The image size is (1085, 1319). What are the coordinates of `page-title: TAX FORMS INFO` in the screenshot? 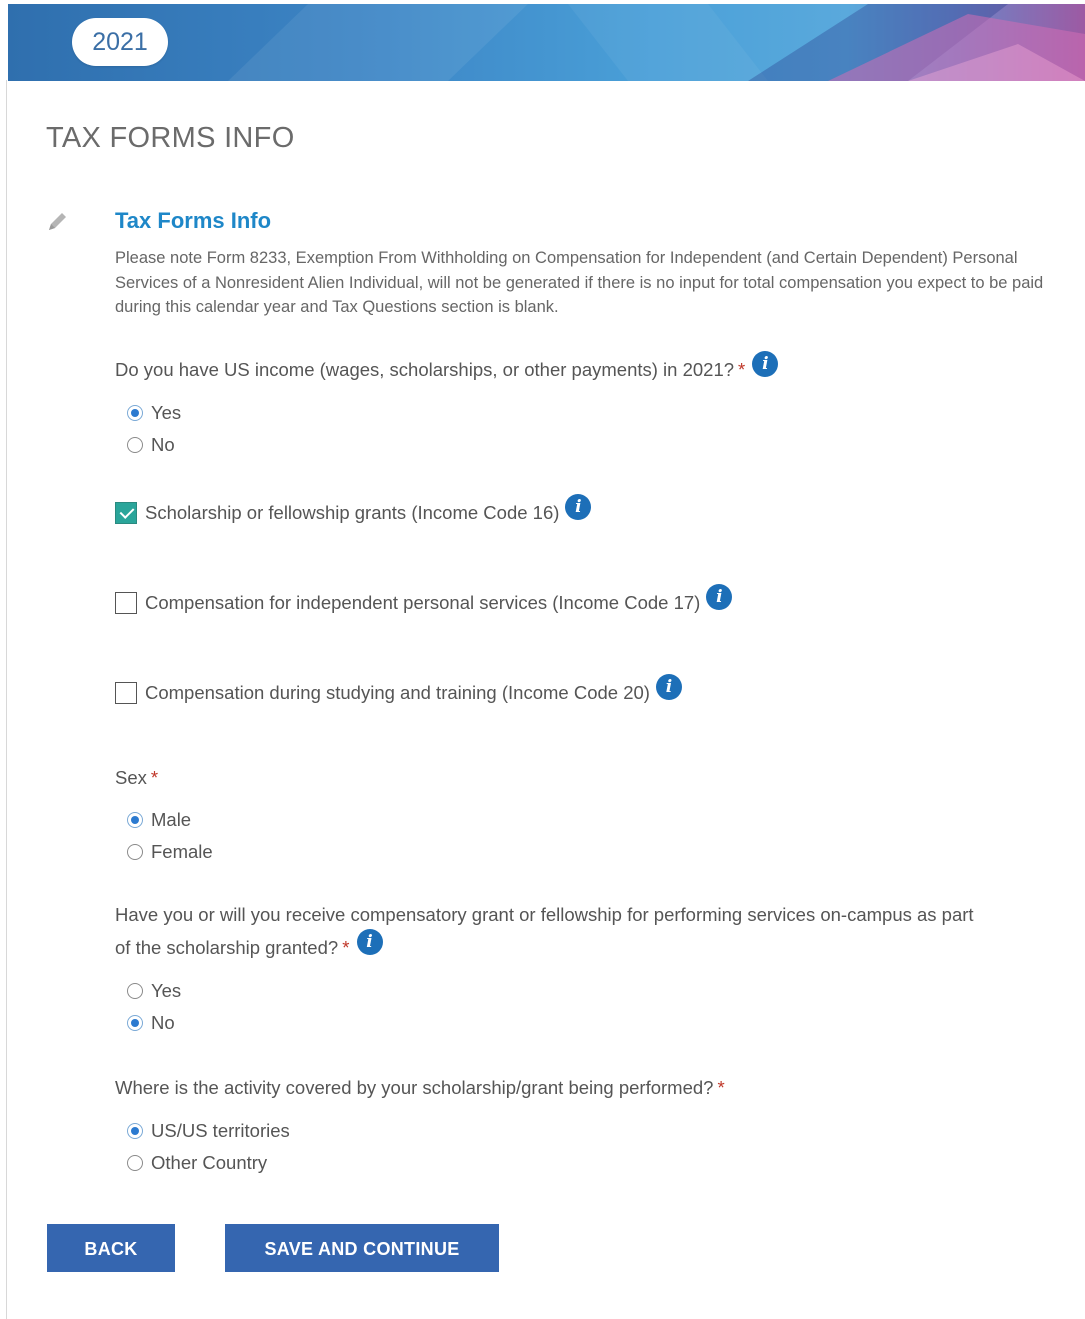 It's located at (170, 138).